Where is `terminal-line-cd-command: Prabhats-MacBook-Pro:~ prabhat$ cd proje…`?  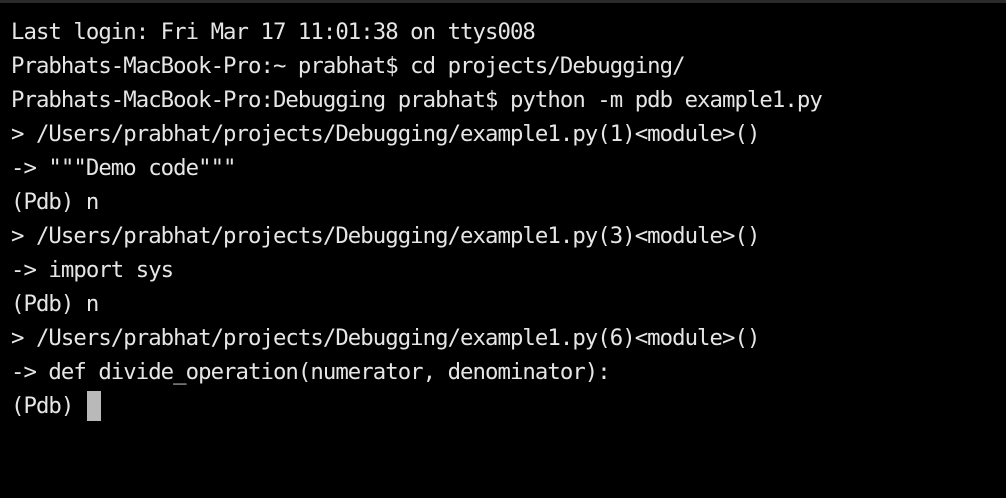
terminal-line-cd-command: Prabhats-MacBook-Pro:~ prabhat$ cd proje… is located at coordinates (348, 66).